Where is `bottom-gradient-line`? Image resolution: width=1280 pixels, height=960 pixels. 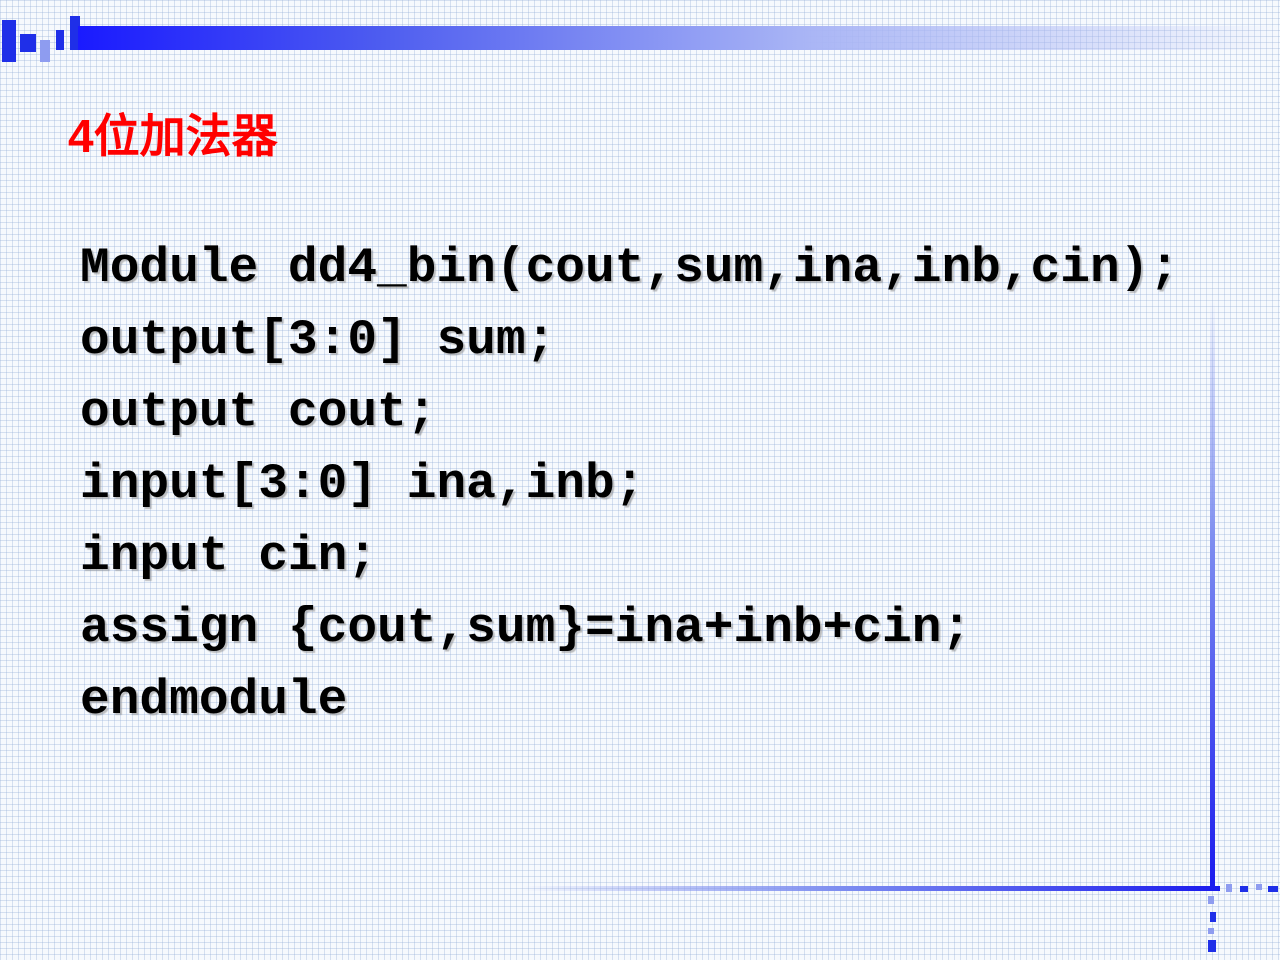
bottom-gradient-line is located at coordinates (870, 888).